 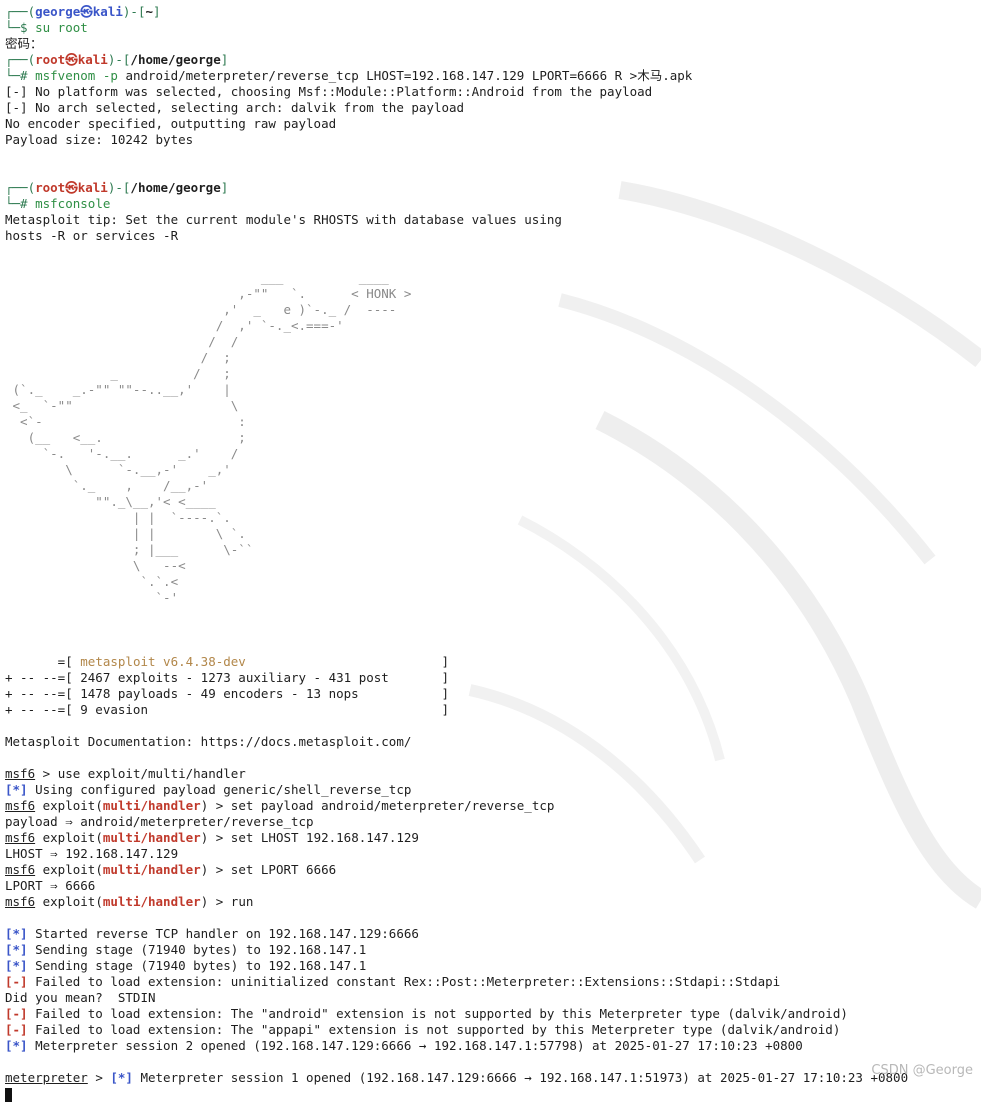 I want to click on ascii-line: ,' _ e )`-._ / ----, so click(x=201, y=309).